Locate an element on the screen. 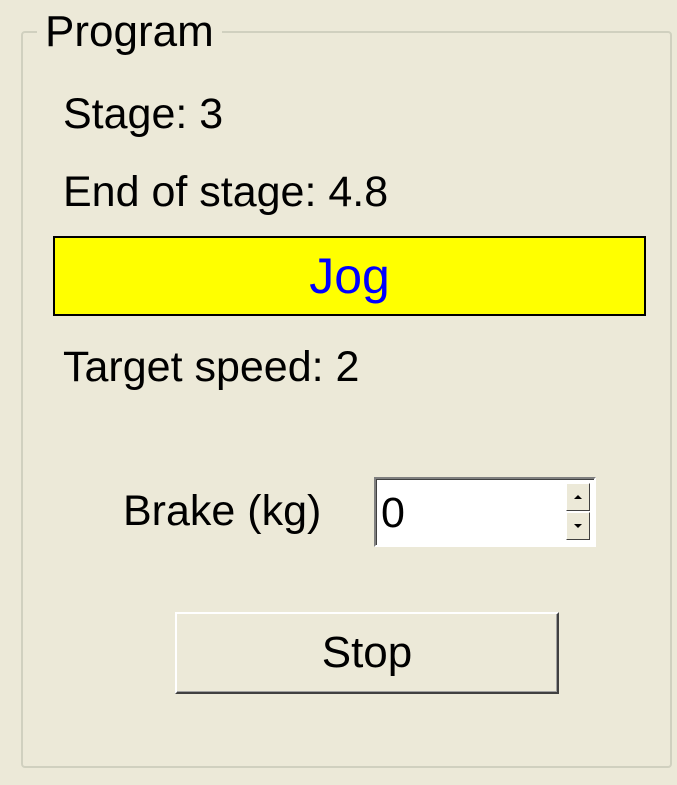 The image size is (677, 785). brake-spinner: 0 is located at coordinates (485, 512).